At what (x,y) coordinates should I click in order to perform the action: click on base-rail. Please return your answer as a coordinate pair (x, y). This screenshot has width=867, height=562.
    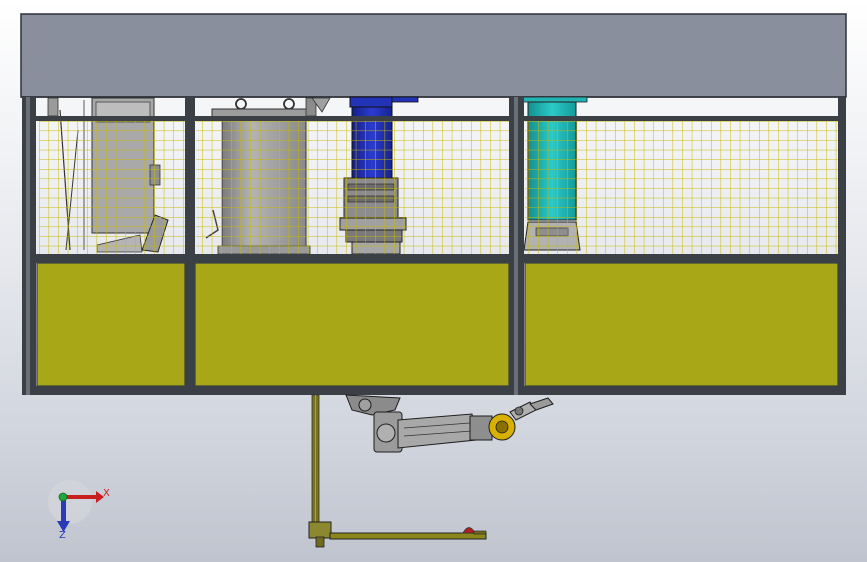
    Looking at the image, I should click on (397, 534).